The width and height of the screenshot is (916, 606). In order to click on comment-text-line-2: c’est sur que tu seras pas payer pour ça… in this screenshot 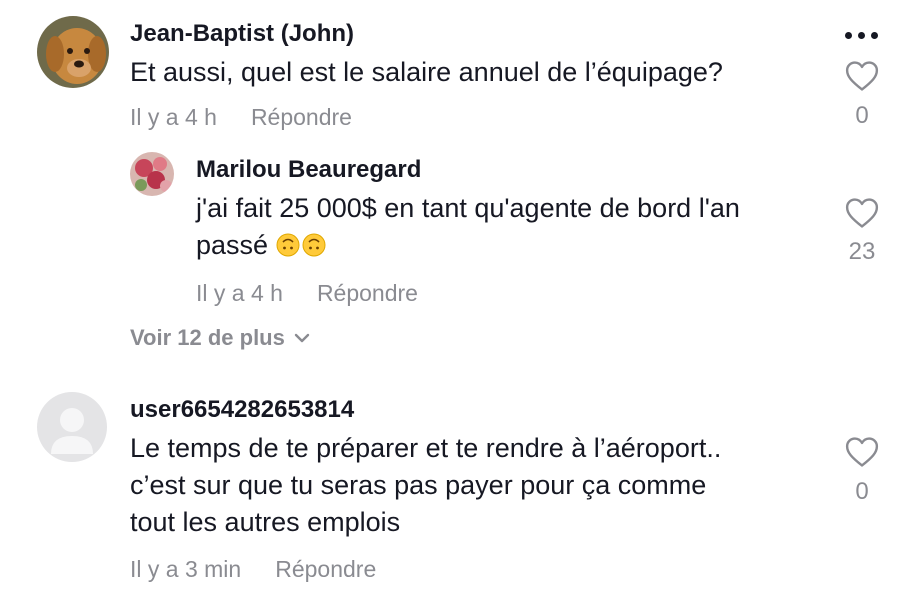, I will do `click(418, 485)`.